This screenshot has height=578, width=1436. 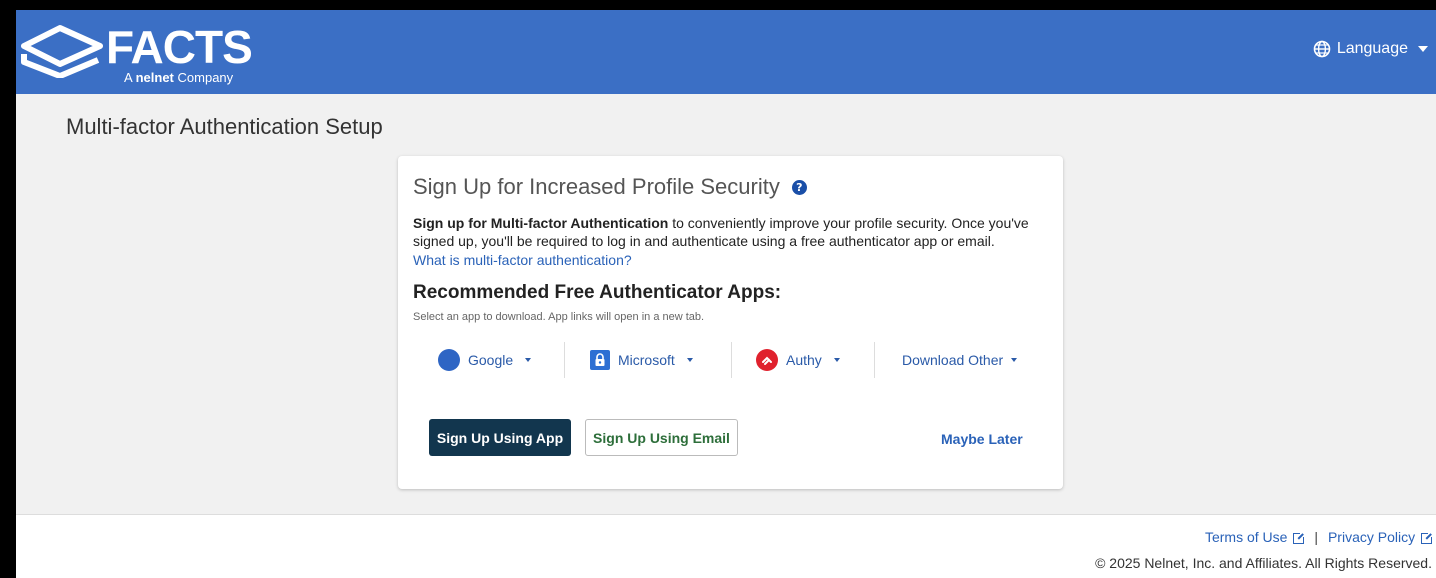 I want to click on help-icon: ?, so click(x=799, y=187).